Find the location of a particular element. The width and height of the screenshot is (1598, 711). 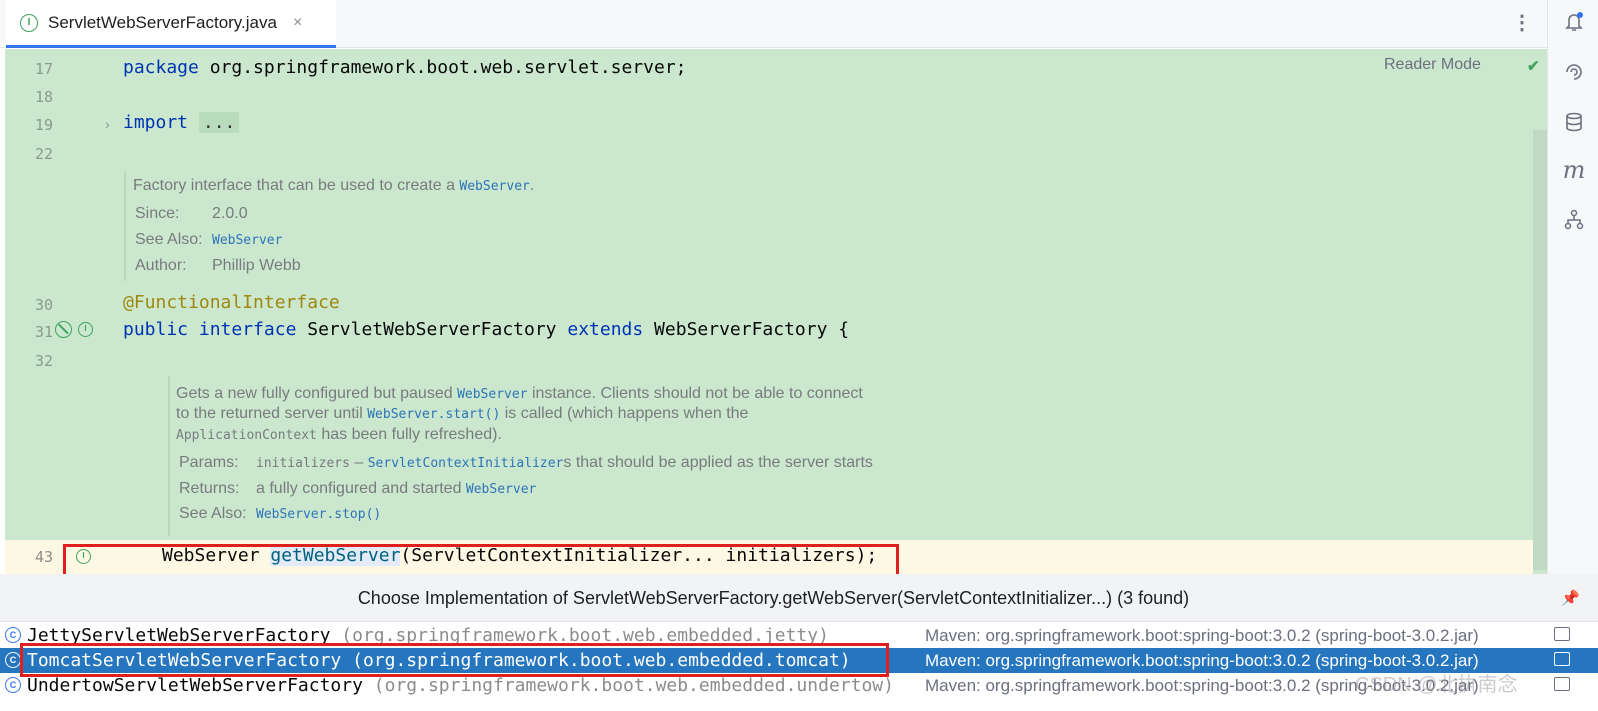

highlight-box-tomcat is located at coordinates (454, 660).